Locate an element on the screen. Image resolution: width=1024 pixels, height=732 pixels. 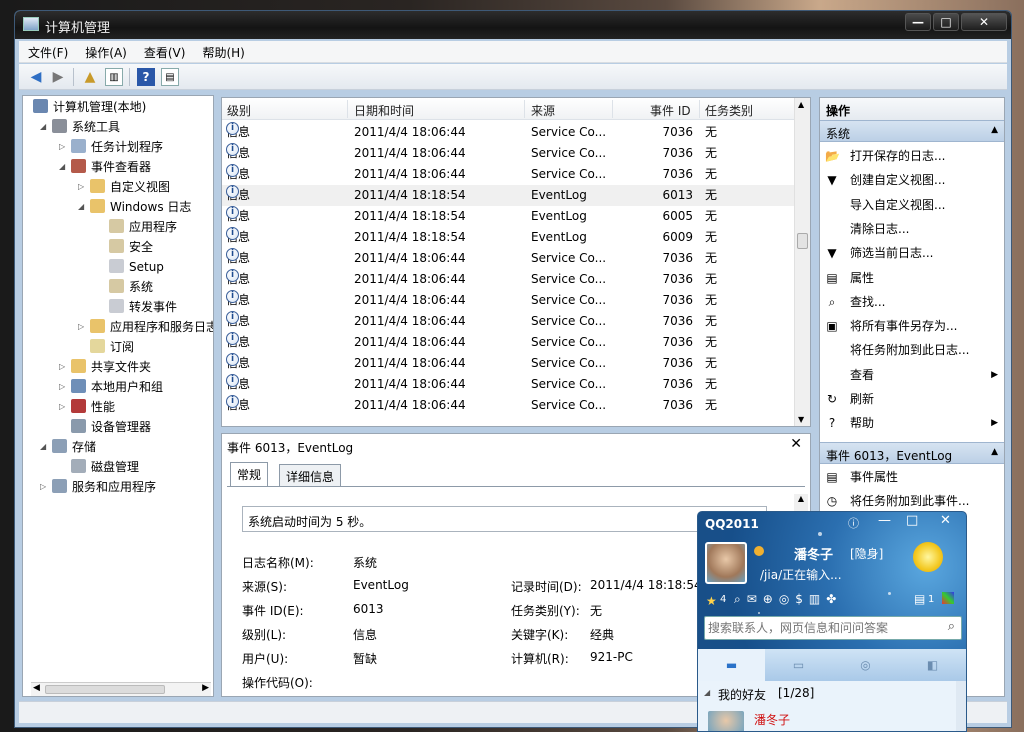
menu-action: 操作(A) is located at coordinates (105, 51).